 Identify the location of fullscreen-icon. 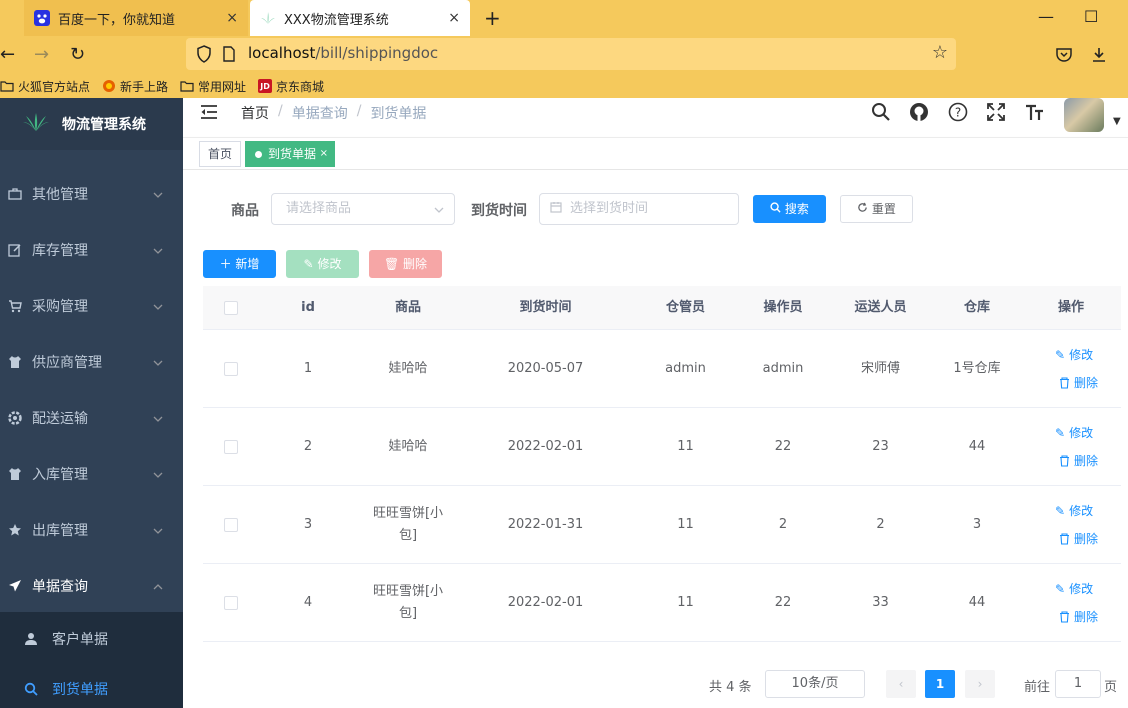
(996, 114).